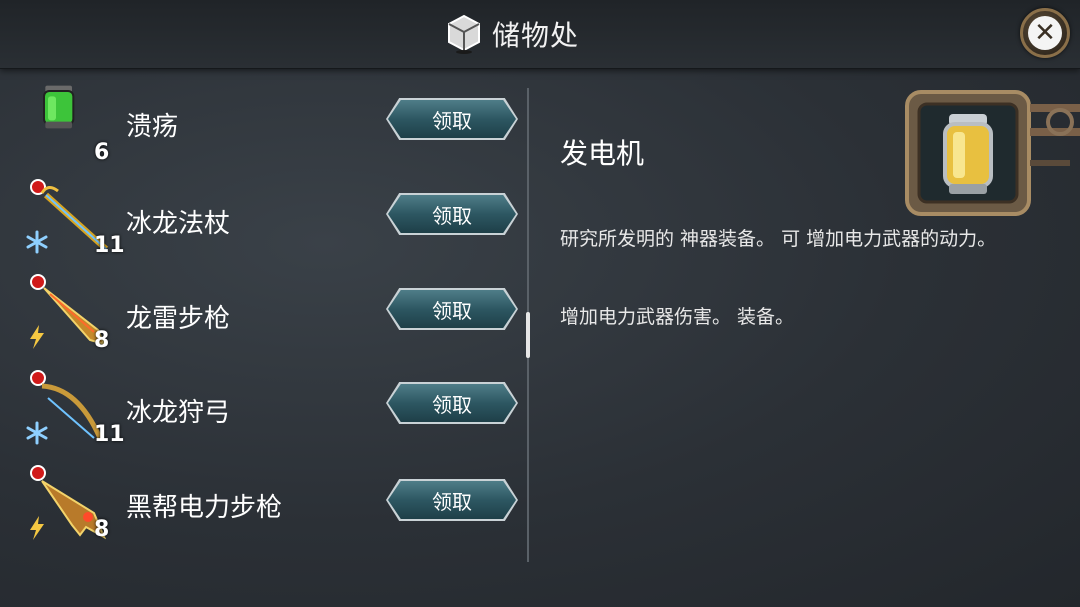 Image resolution: width=1080 pixels, height=607 pixels. I want to click on list-item: 溃疡 6 领取, so click(264, 116).